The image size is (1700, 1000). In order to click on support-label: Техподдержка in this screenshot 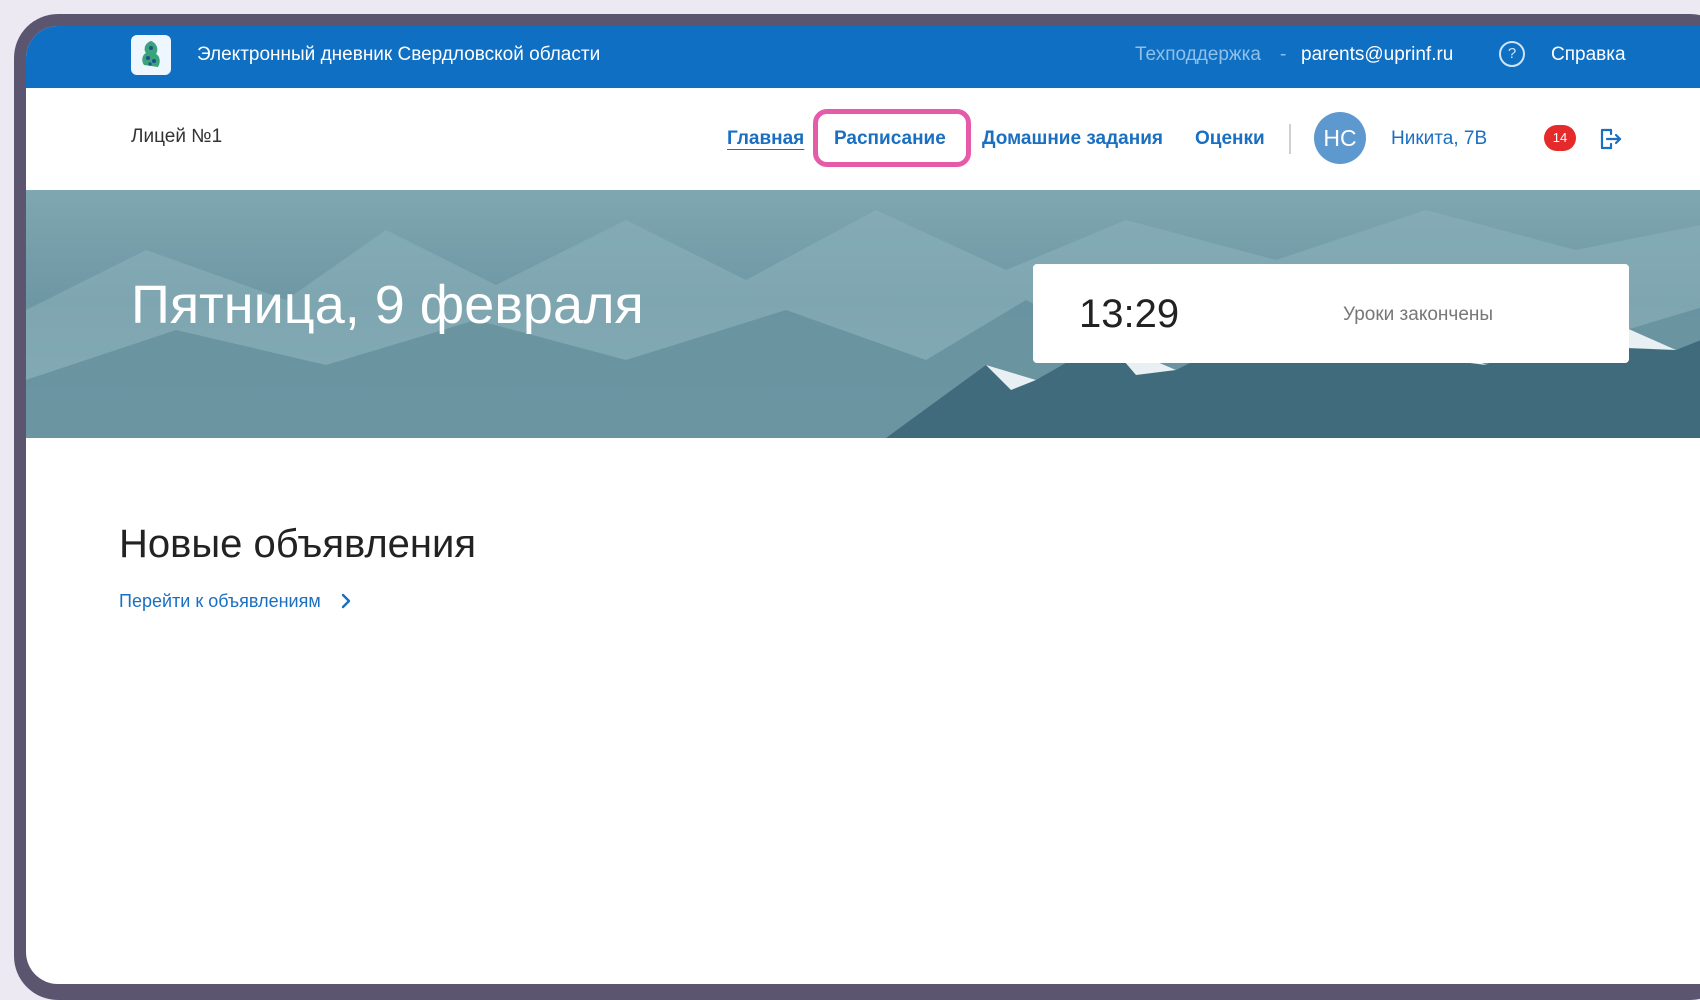, I will do `click(1198, 54)`.